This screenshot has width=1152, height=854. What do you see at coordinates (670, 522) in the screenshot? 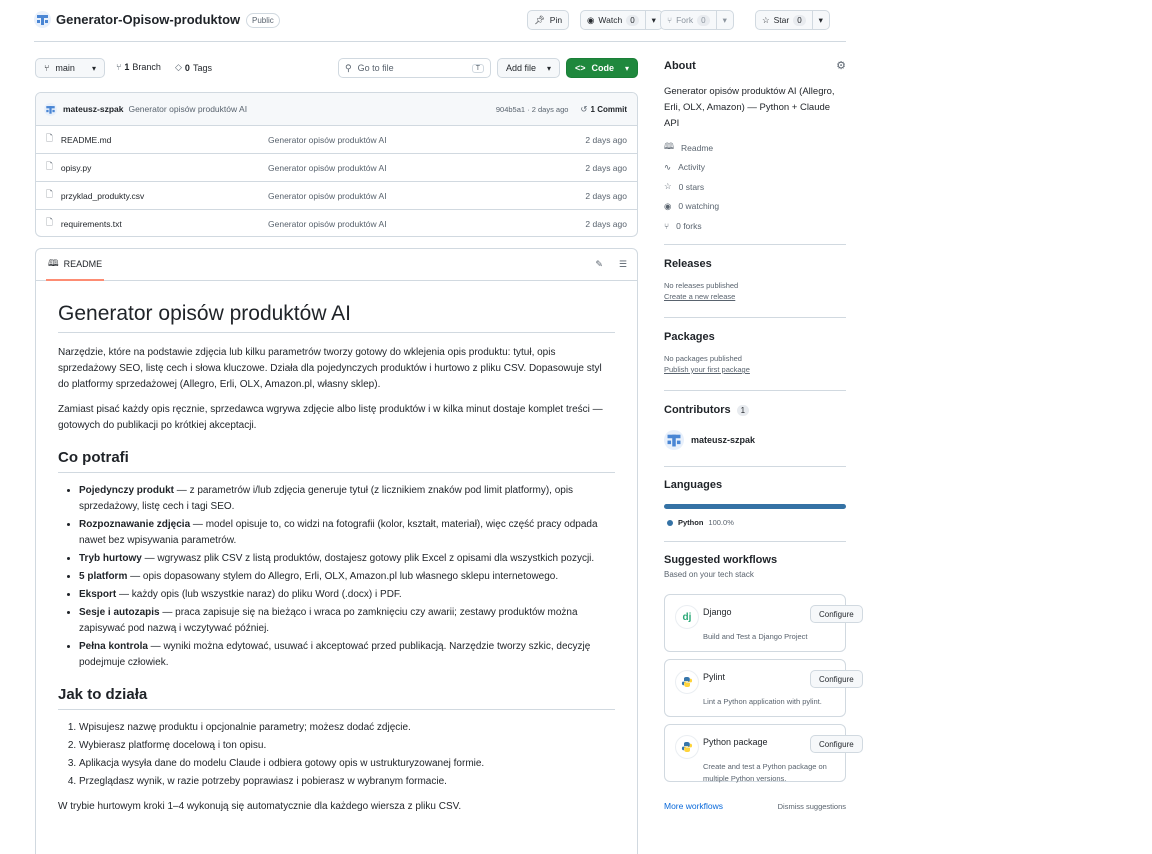
I see `language-color-dot` at bounding box center [670, 522].